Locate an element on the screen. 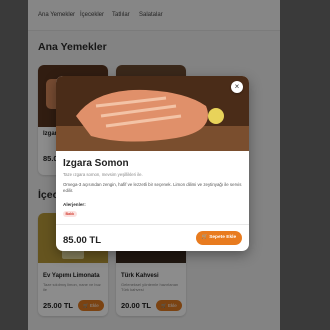  close-icon: × is located at coordinates (237, 87).